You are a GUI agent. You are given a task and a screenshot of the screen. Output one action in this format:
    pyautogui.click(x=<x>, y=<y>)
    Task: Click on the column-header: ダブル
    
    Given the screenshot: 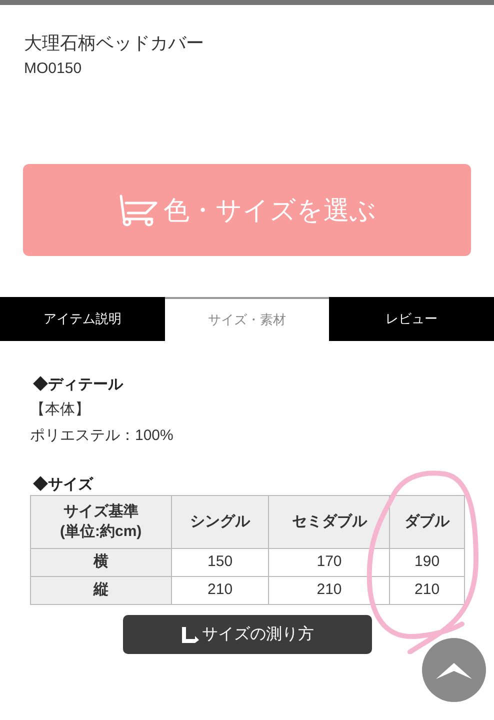 What is the action you would take?
    pyautogui.click(x=427, y=522)
    